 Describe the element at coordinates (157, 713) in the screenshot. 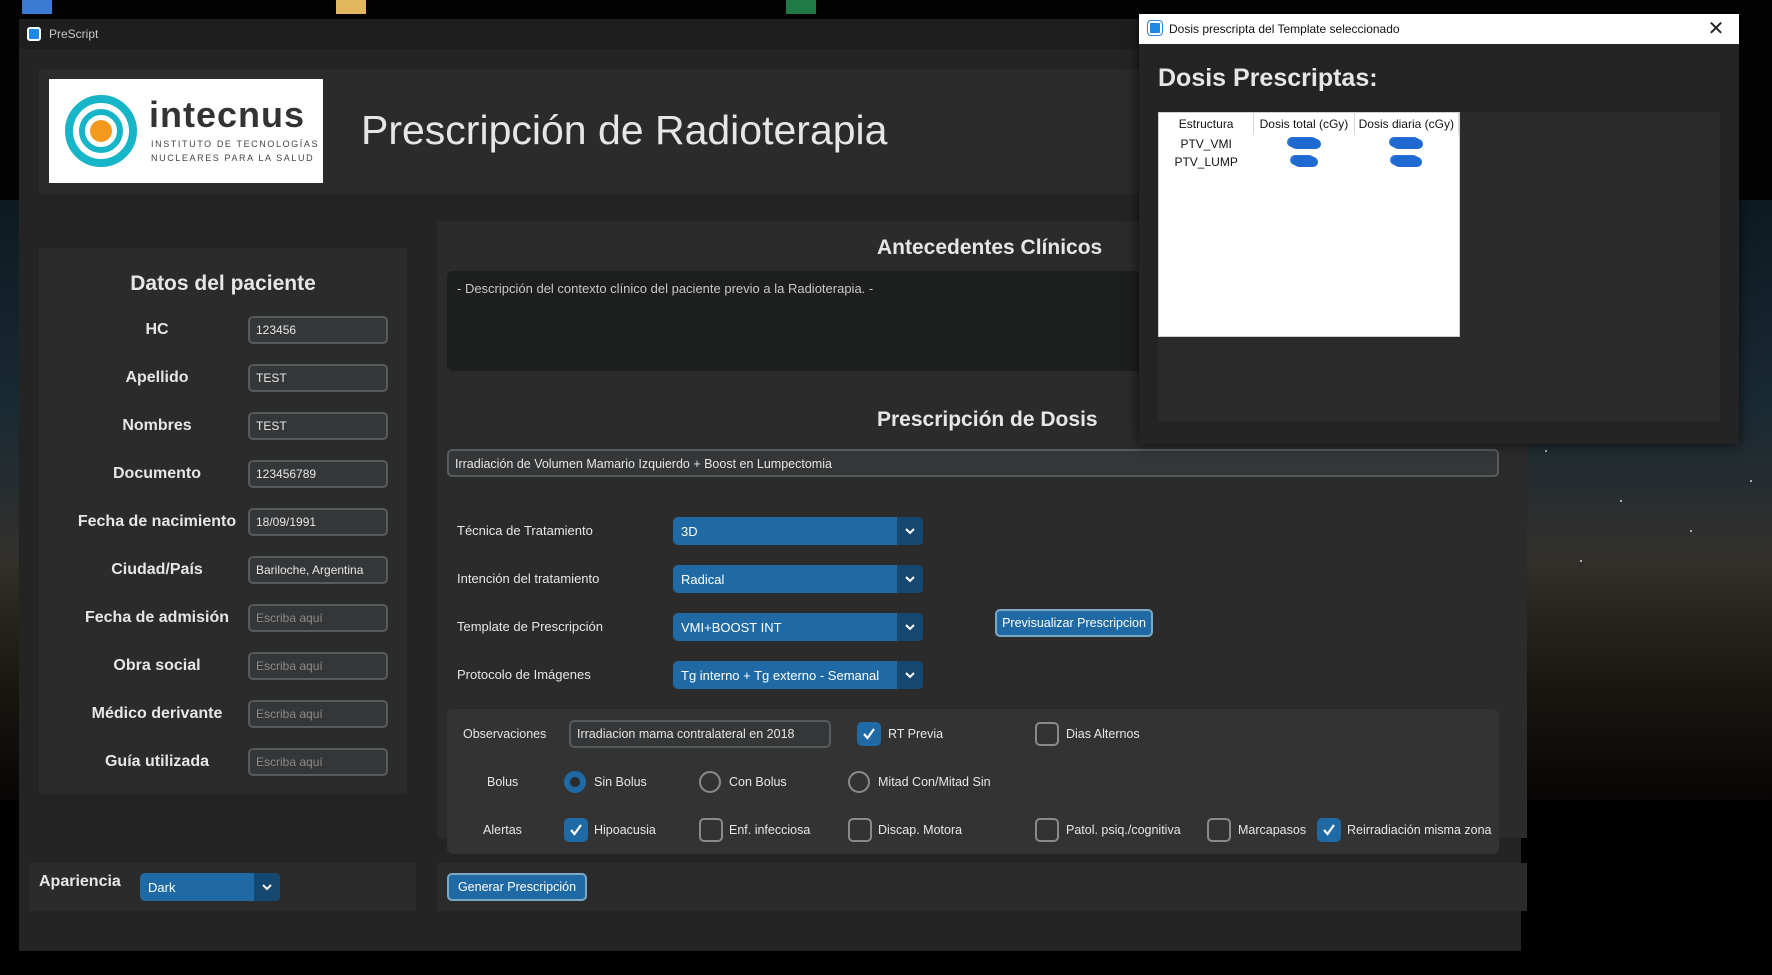

I see `field-label-medico-derivante: Médico derivante` at that location.